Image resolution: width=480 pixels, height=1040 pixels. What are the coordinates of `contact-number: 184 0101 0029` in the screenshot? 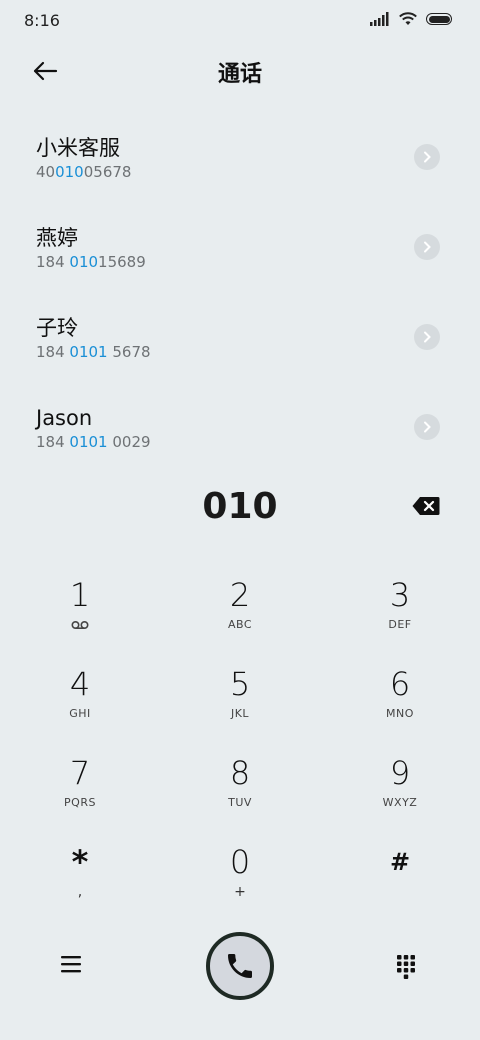 It's located at (93, 442).